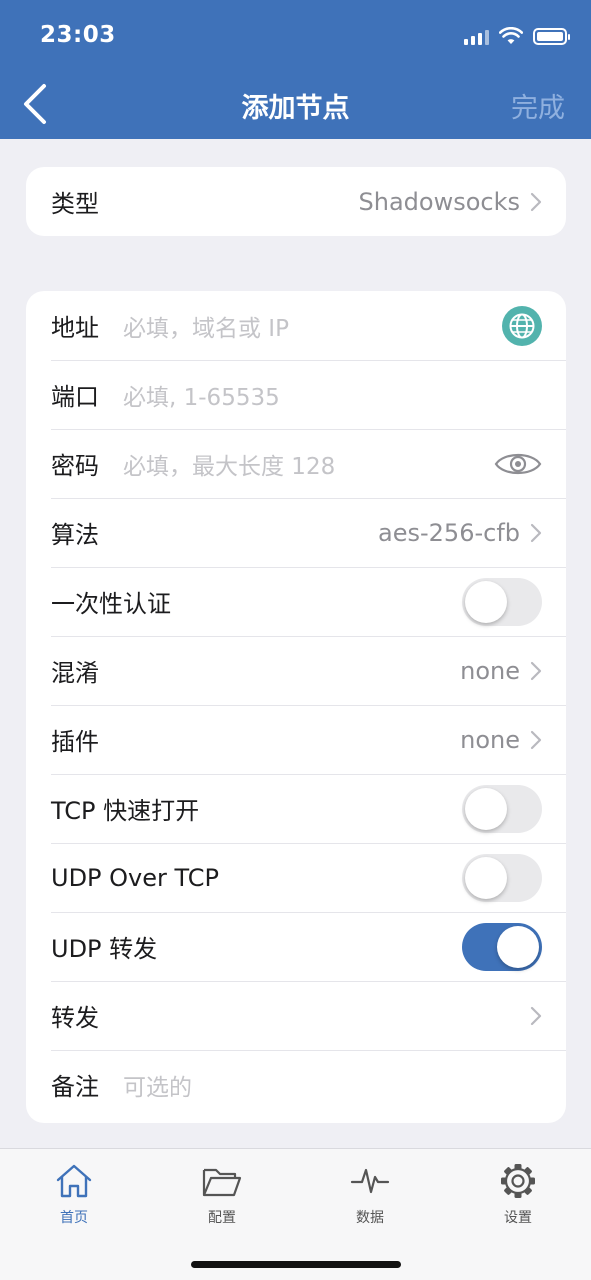  What do you see at coordinates (75, 397) in the screenshot?
I see `port-label: 端口` at bounding box center [75, 397].